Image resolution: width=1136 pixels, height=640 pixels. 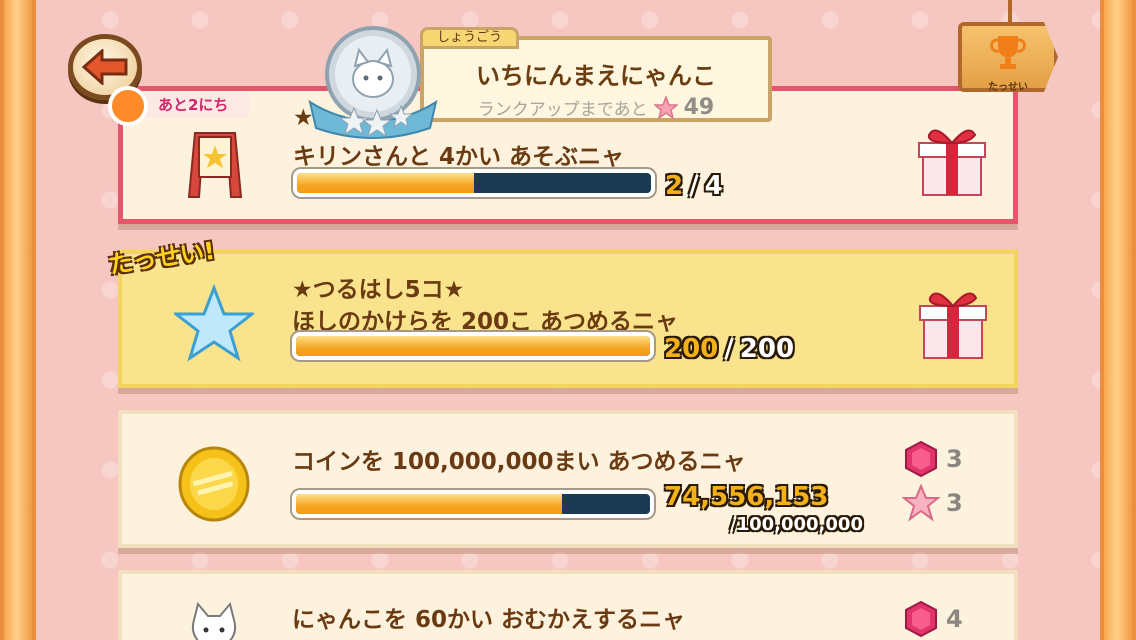 I want to click on achievements-button: たっせい, so click(x=1008, y=57).